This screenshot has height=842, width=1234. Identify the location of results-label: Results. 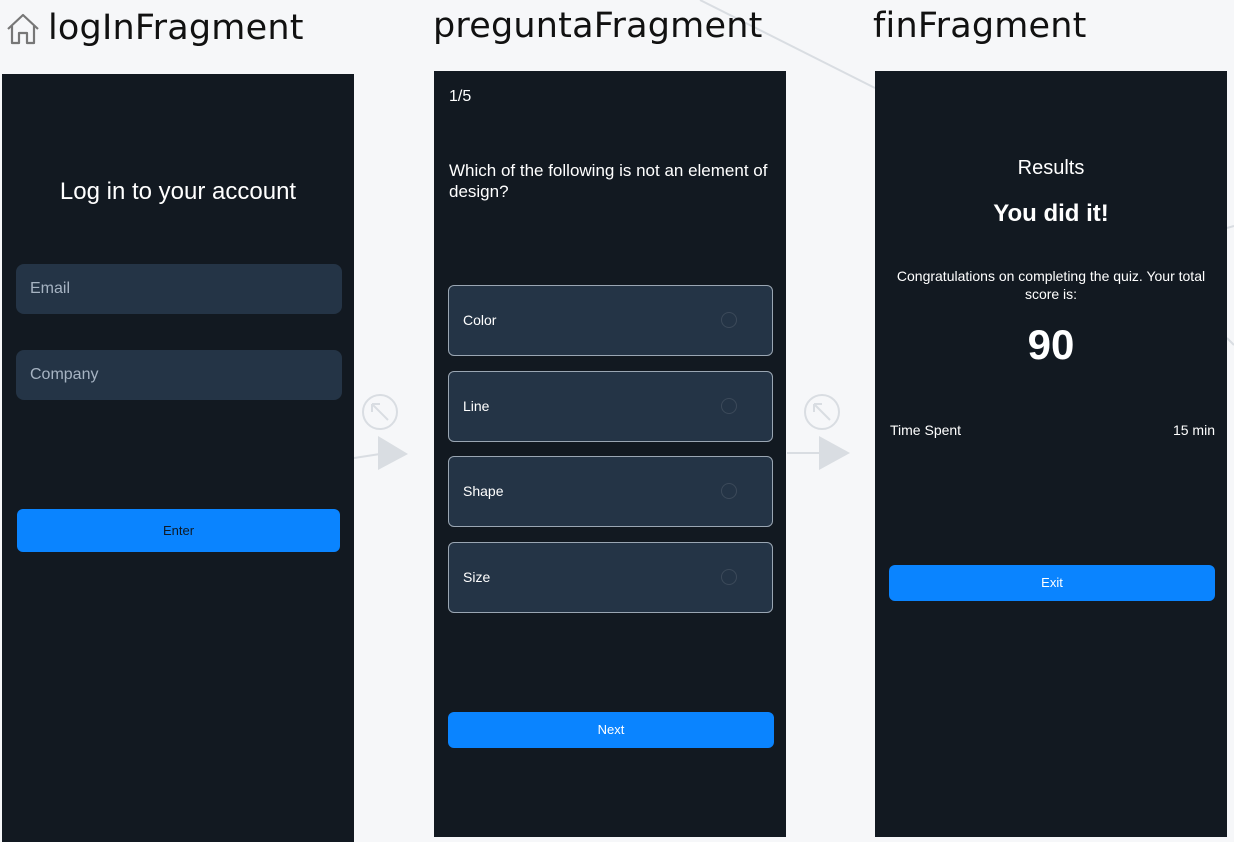
(1051, 168).